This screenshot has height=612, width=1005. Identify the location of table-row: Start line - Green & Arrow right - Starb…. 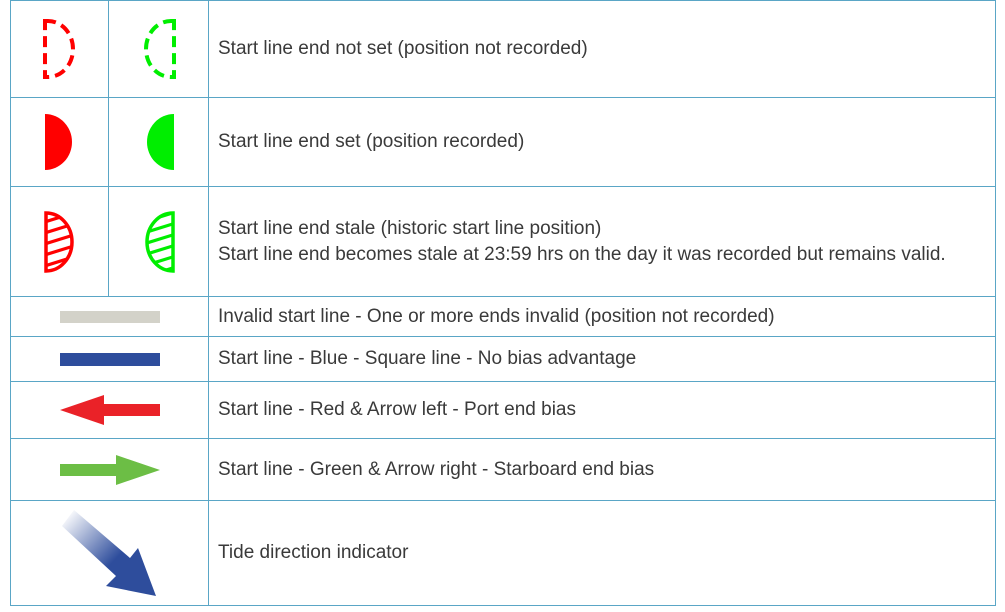
(503, 469).